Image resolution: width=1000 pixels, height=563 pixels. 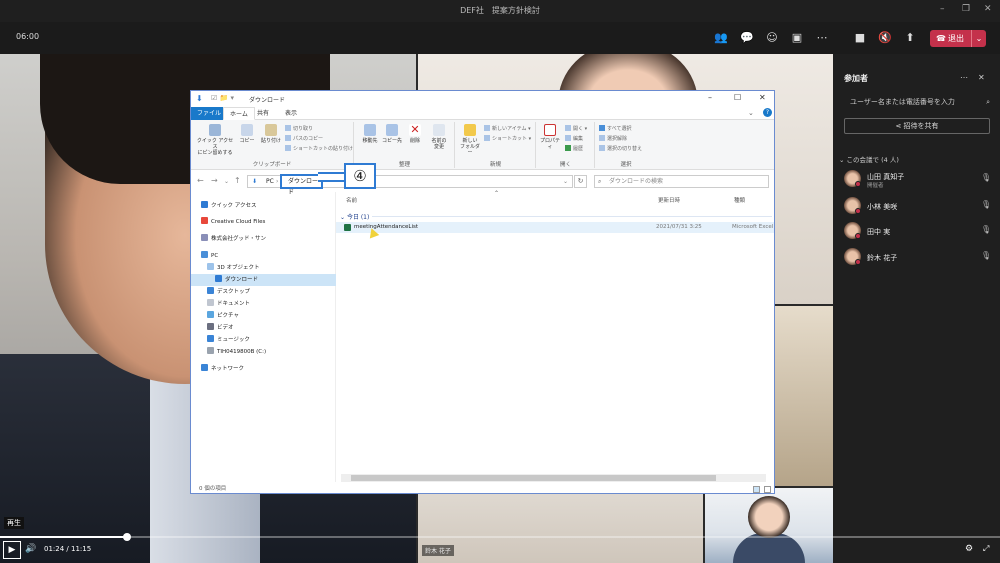 What do you see at coordinates (576, 128) in the screenshot?
I see `open-button: 開く ▾` at bounding box center [576, 128].